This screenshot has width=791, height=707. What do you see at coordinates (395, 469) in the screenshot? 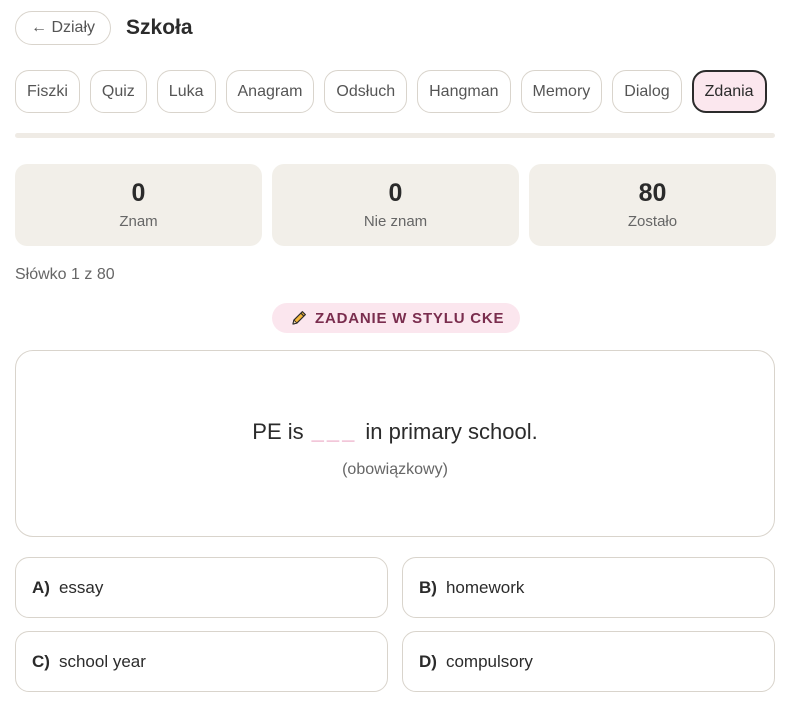
I see `question-hint: (obowiązkowy)` at bounding box center [395, 469].